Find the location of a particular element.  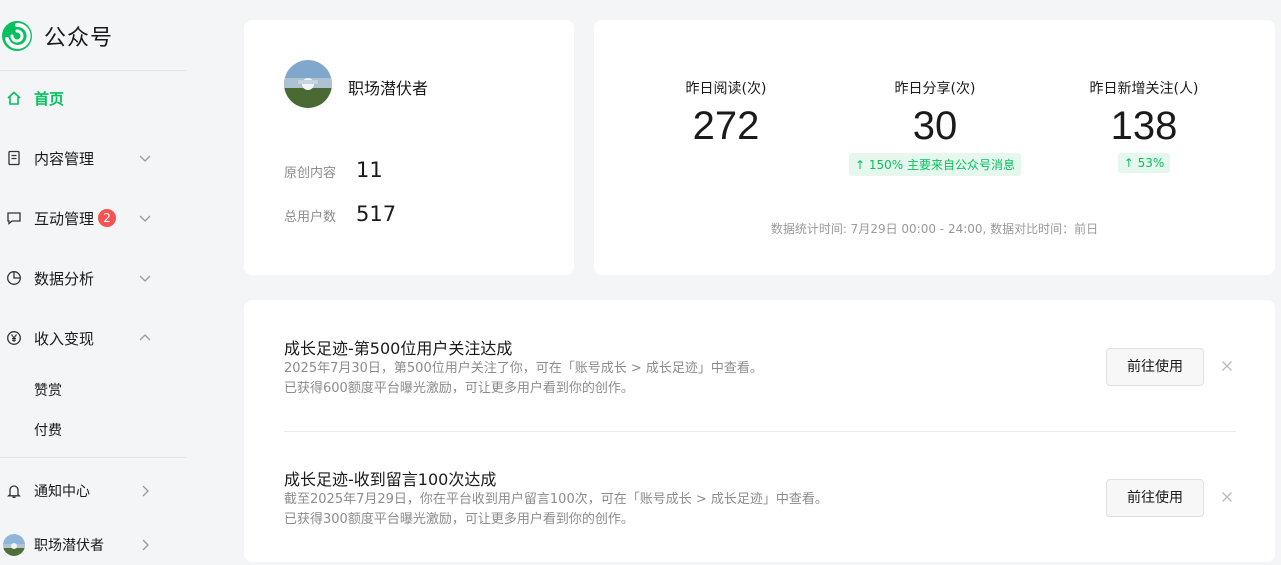

total-users-label: 总用户数 is located at coordinates (310, 217).